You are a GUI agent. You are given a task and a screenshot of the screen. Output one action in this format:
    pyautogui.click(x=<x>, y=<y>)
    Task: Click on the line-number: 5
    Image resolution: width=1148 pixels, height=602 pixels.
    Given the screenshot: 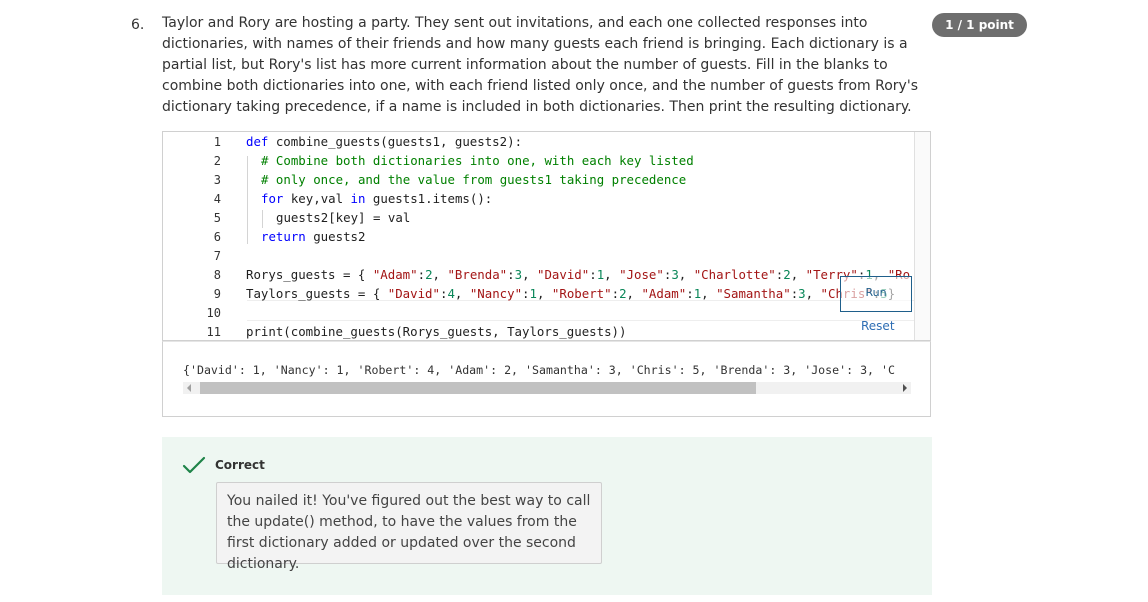 What is the action you would take?
    pyautogui.click(x=217, y=218)
    